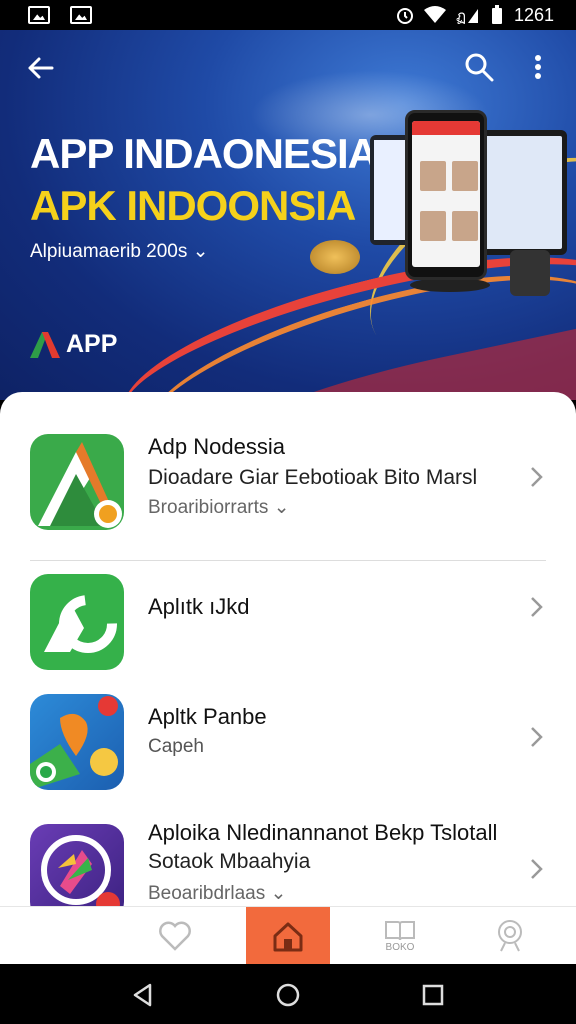 The width and height of the screenshot is (576, 1024). Describe the element at coordinates (143, 995) in the screenshot. I see `back-triangle-icon` at that location.